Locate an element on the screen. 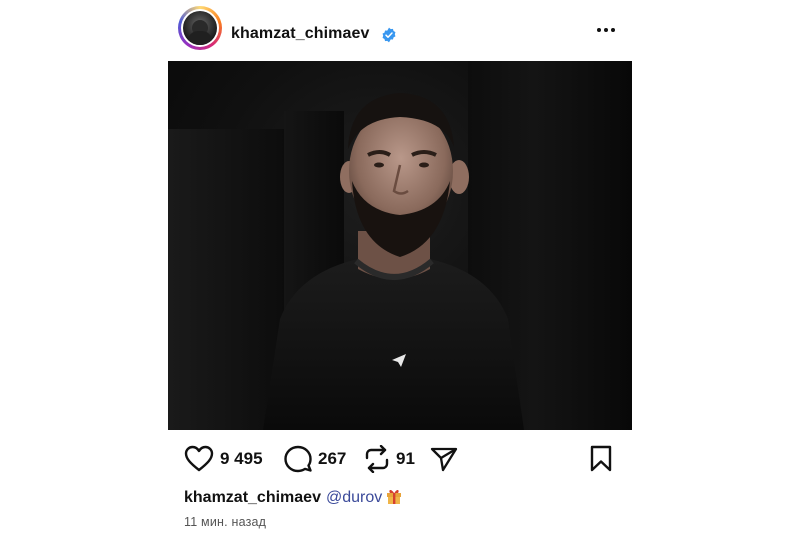 The width and height of the screenshot is (800, 547). mention-link: @durov is located at coordinates (354, 497).